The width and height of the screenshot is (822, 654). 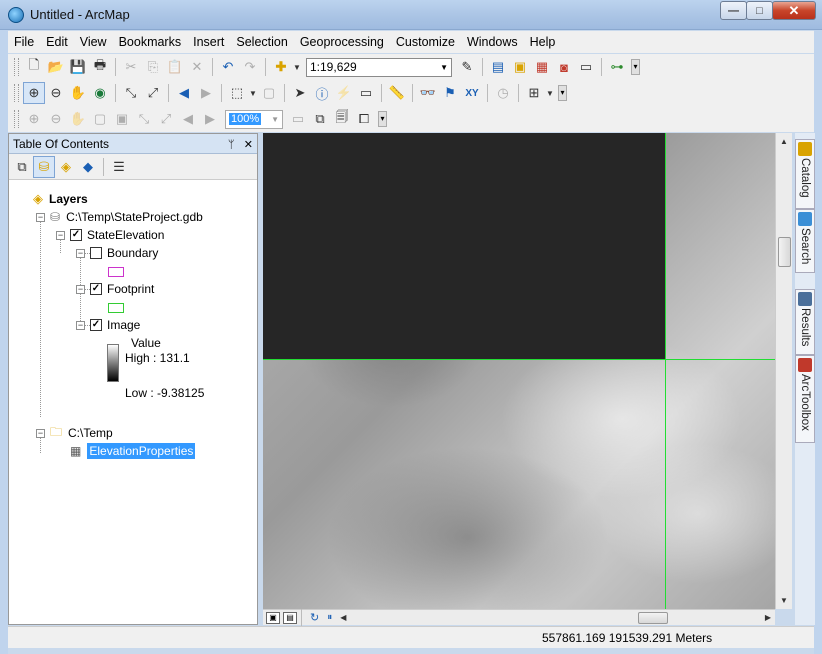 I want to click on menu-insert: Insert, so click(x=208, y=42).